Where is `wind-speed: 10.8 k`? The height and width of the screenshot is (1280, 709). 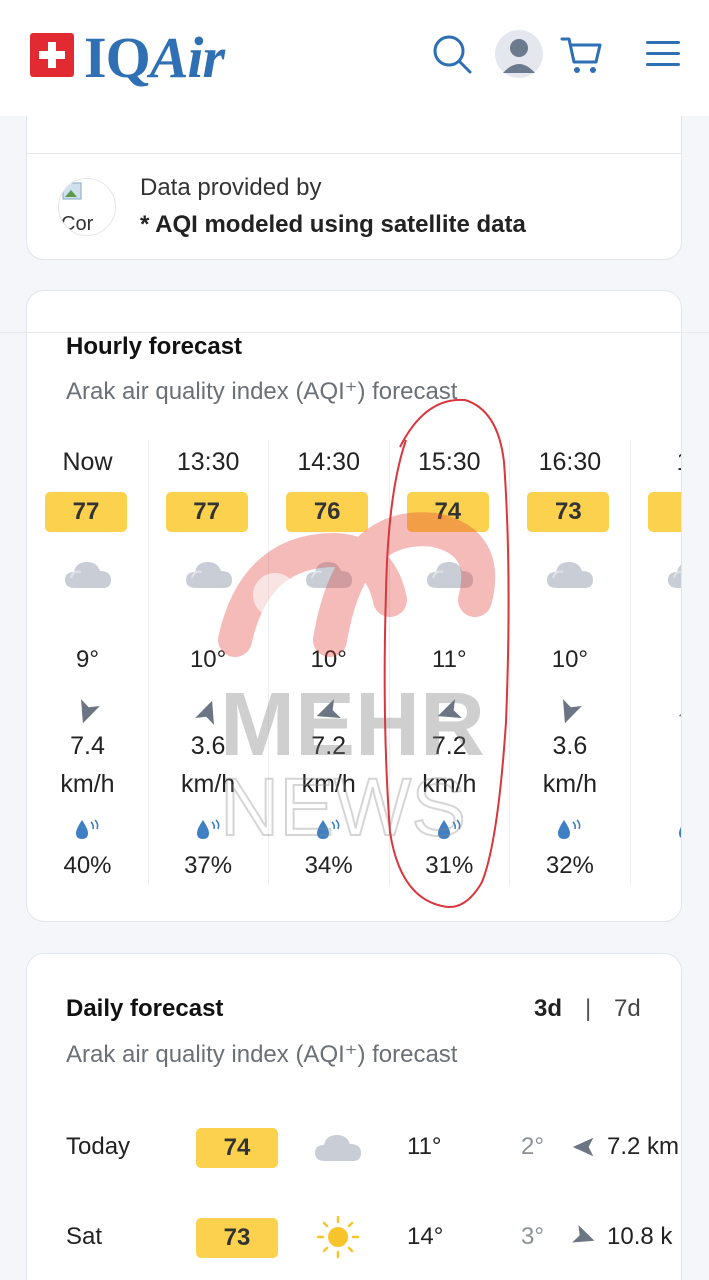
wind-speed: 10.8 k is located at coordinates (640, 1236).